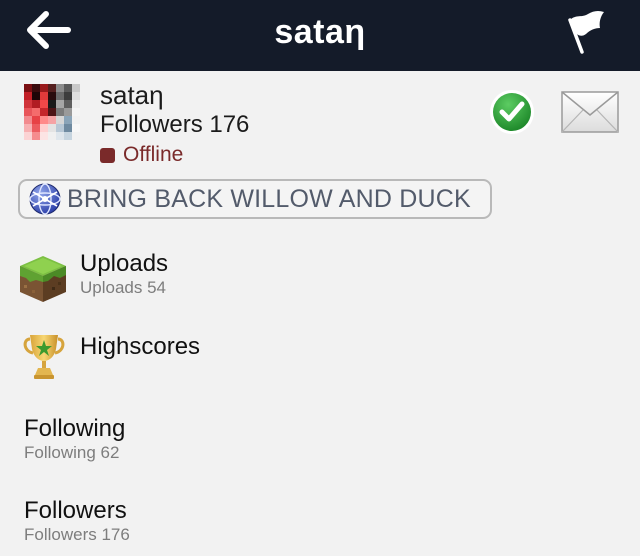 The width and height of the screenshot is (640, 556). Describe the element at coordinates (44, 357) in the screenshot. I see `trophy-icon` at that location.